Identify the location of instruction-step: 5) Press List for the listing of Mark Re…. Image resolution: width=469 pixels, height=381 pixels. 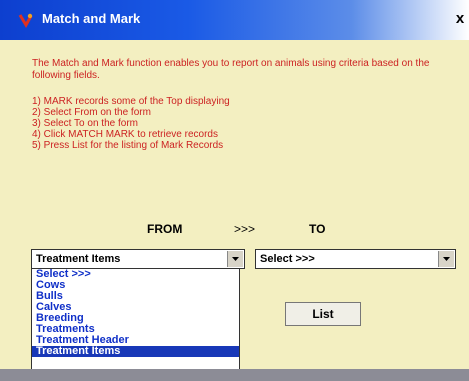
(128, 145).